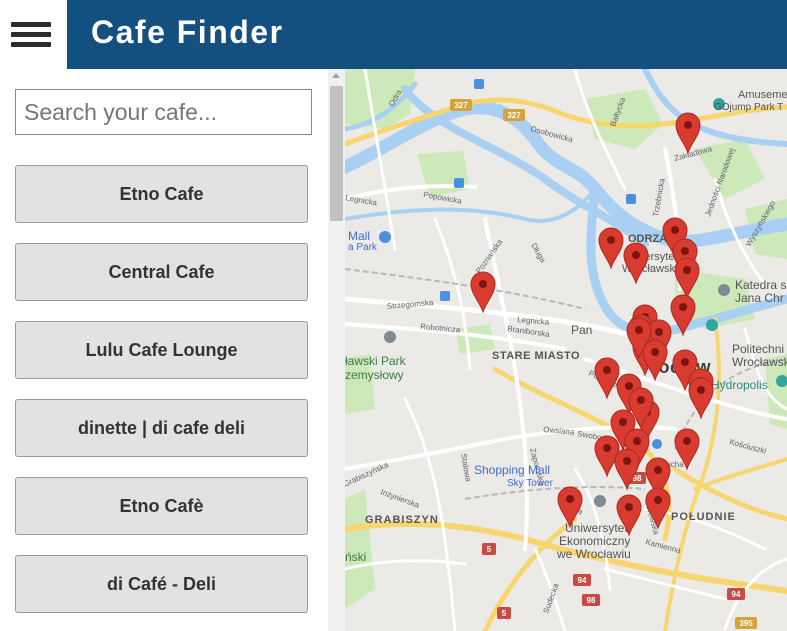 This screenshot has height=631, width=787. Describe the element at coordinates (512, 470) in the screenshot. I see `svg-text: Shopping Mall` at that location.